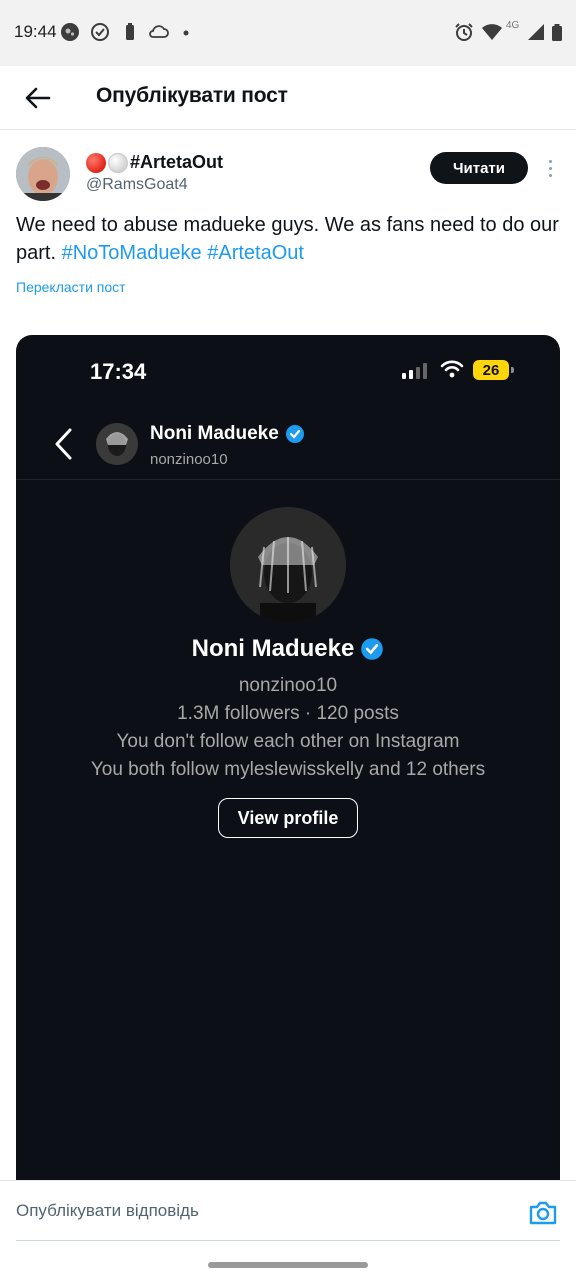  Describe the element at coordinates (158, 32) in the screenshot. I see `cloud-icon` at that location.